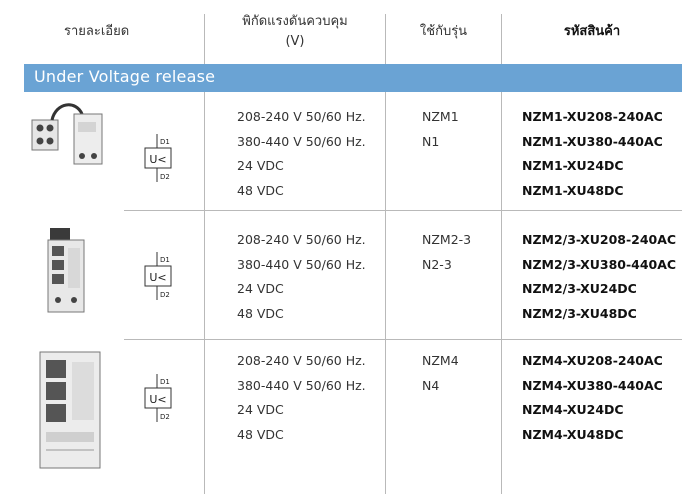 Image resolution: width=700 pixels, height=494 pixels. What do you see at coordinates (573, 165) in the screenshot?
I see `product-code: NZM1-XU24DC` at bounding box center [573, 165].